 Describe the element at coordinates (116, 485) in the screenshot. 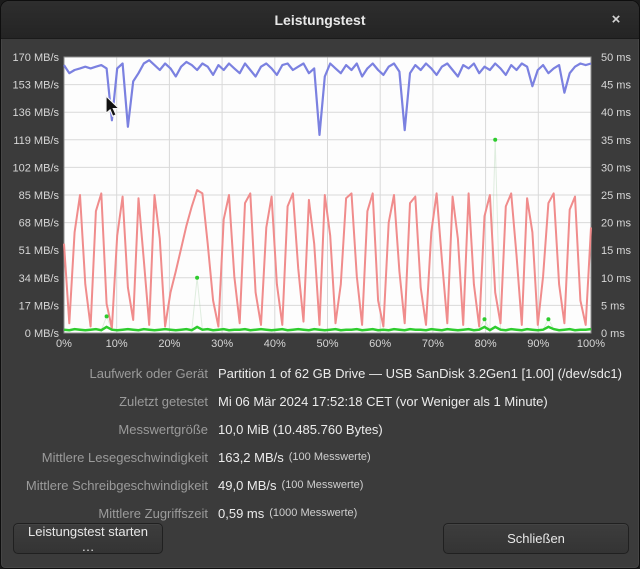

I see `detail-label-avg-write: Mittlere Schreibgeschwindigkeit` at that location.